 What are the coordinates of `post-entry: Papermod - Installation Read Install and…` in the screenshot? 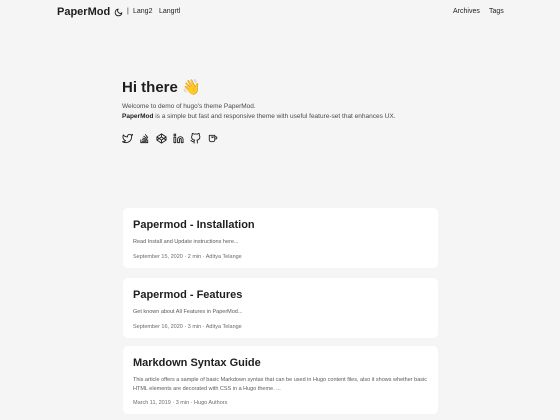 It's located at (280, 238).